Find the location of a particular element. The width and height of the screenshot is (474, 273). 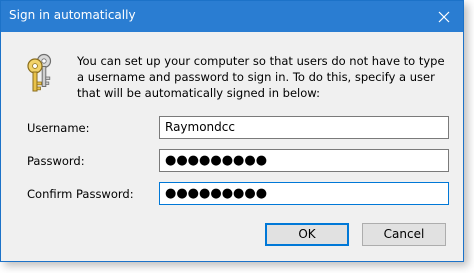

close-icon is located at coordinates (444, 16).